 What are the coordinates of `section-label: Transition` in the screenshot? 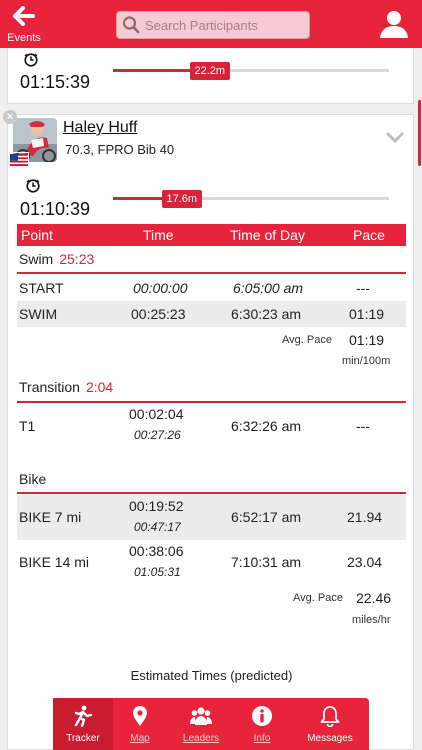 It's located at (49, 387).